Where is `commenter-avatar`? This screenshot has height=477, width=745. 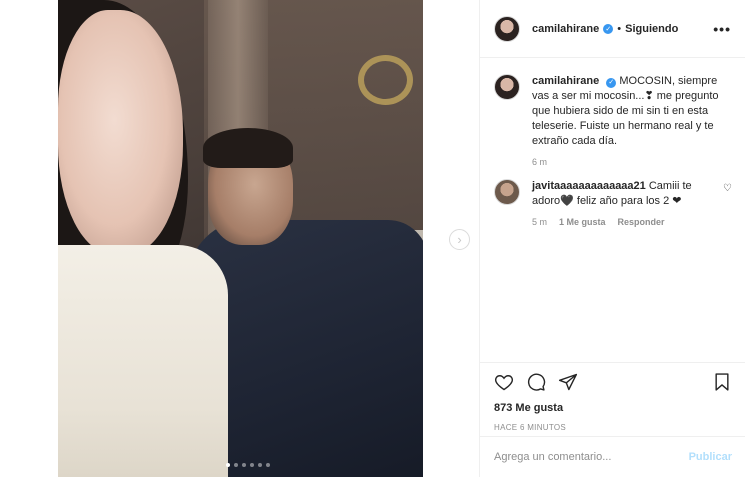 commenter-avatar is located at coordinates (507, 192).